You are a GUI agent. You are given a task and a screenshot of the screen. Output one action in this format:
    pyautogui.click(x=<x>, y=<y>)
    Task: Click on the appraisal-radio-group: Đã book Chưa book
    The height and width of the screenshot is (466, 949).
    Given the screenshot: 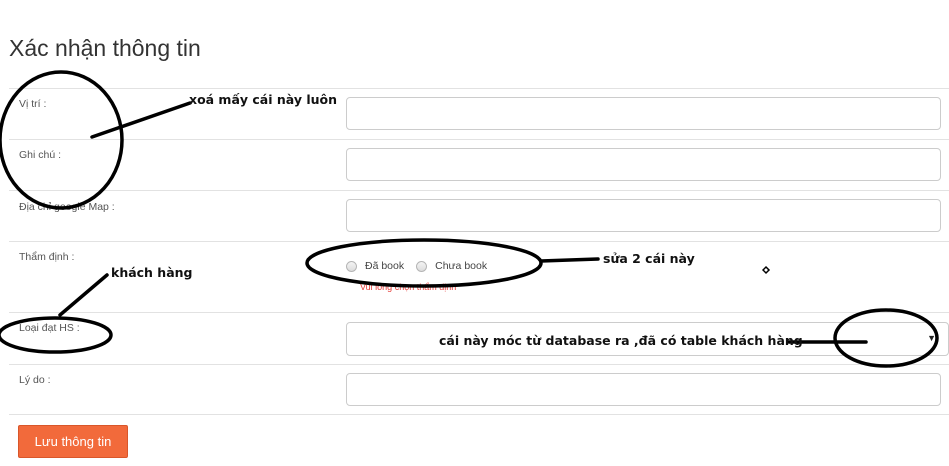 What is the action you would take?
    pyautogui.click(x=422, y=266)
    